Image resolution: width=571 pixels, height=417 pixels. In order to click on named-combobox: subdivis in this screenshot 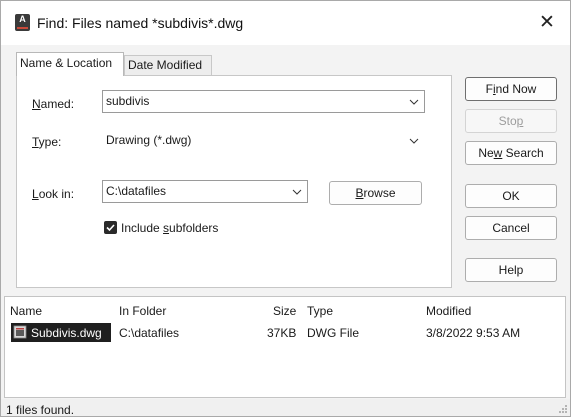, I will do `click(263, 101)`.